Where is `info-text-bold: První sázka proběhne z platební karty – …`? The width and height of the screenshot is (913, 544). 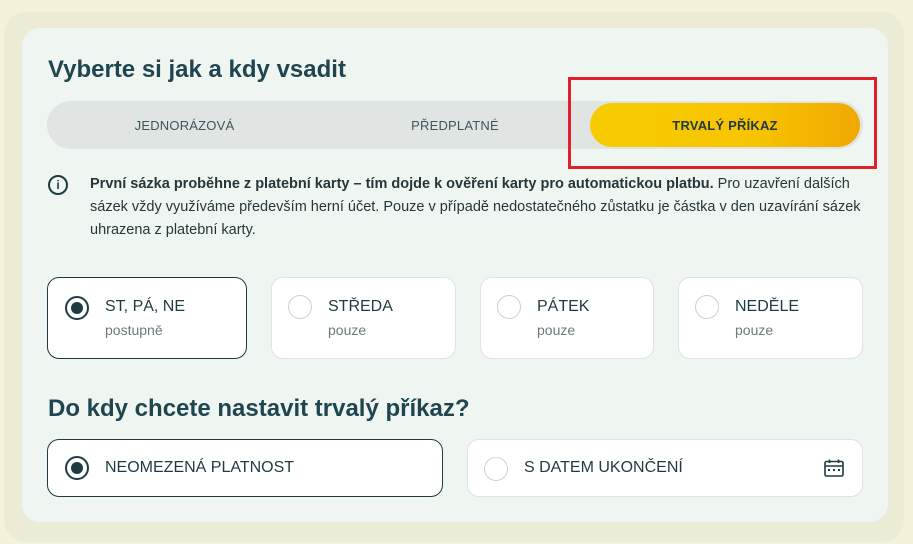
info-text-bold: První sázka proběhne z platební karty – … is located at coordinates (402, 184).